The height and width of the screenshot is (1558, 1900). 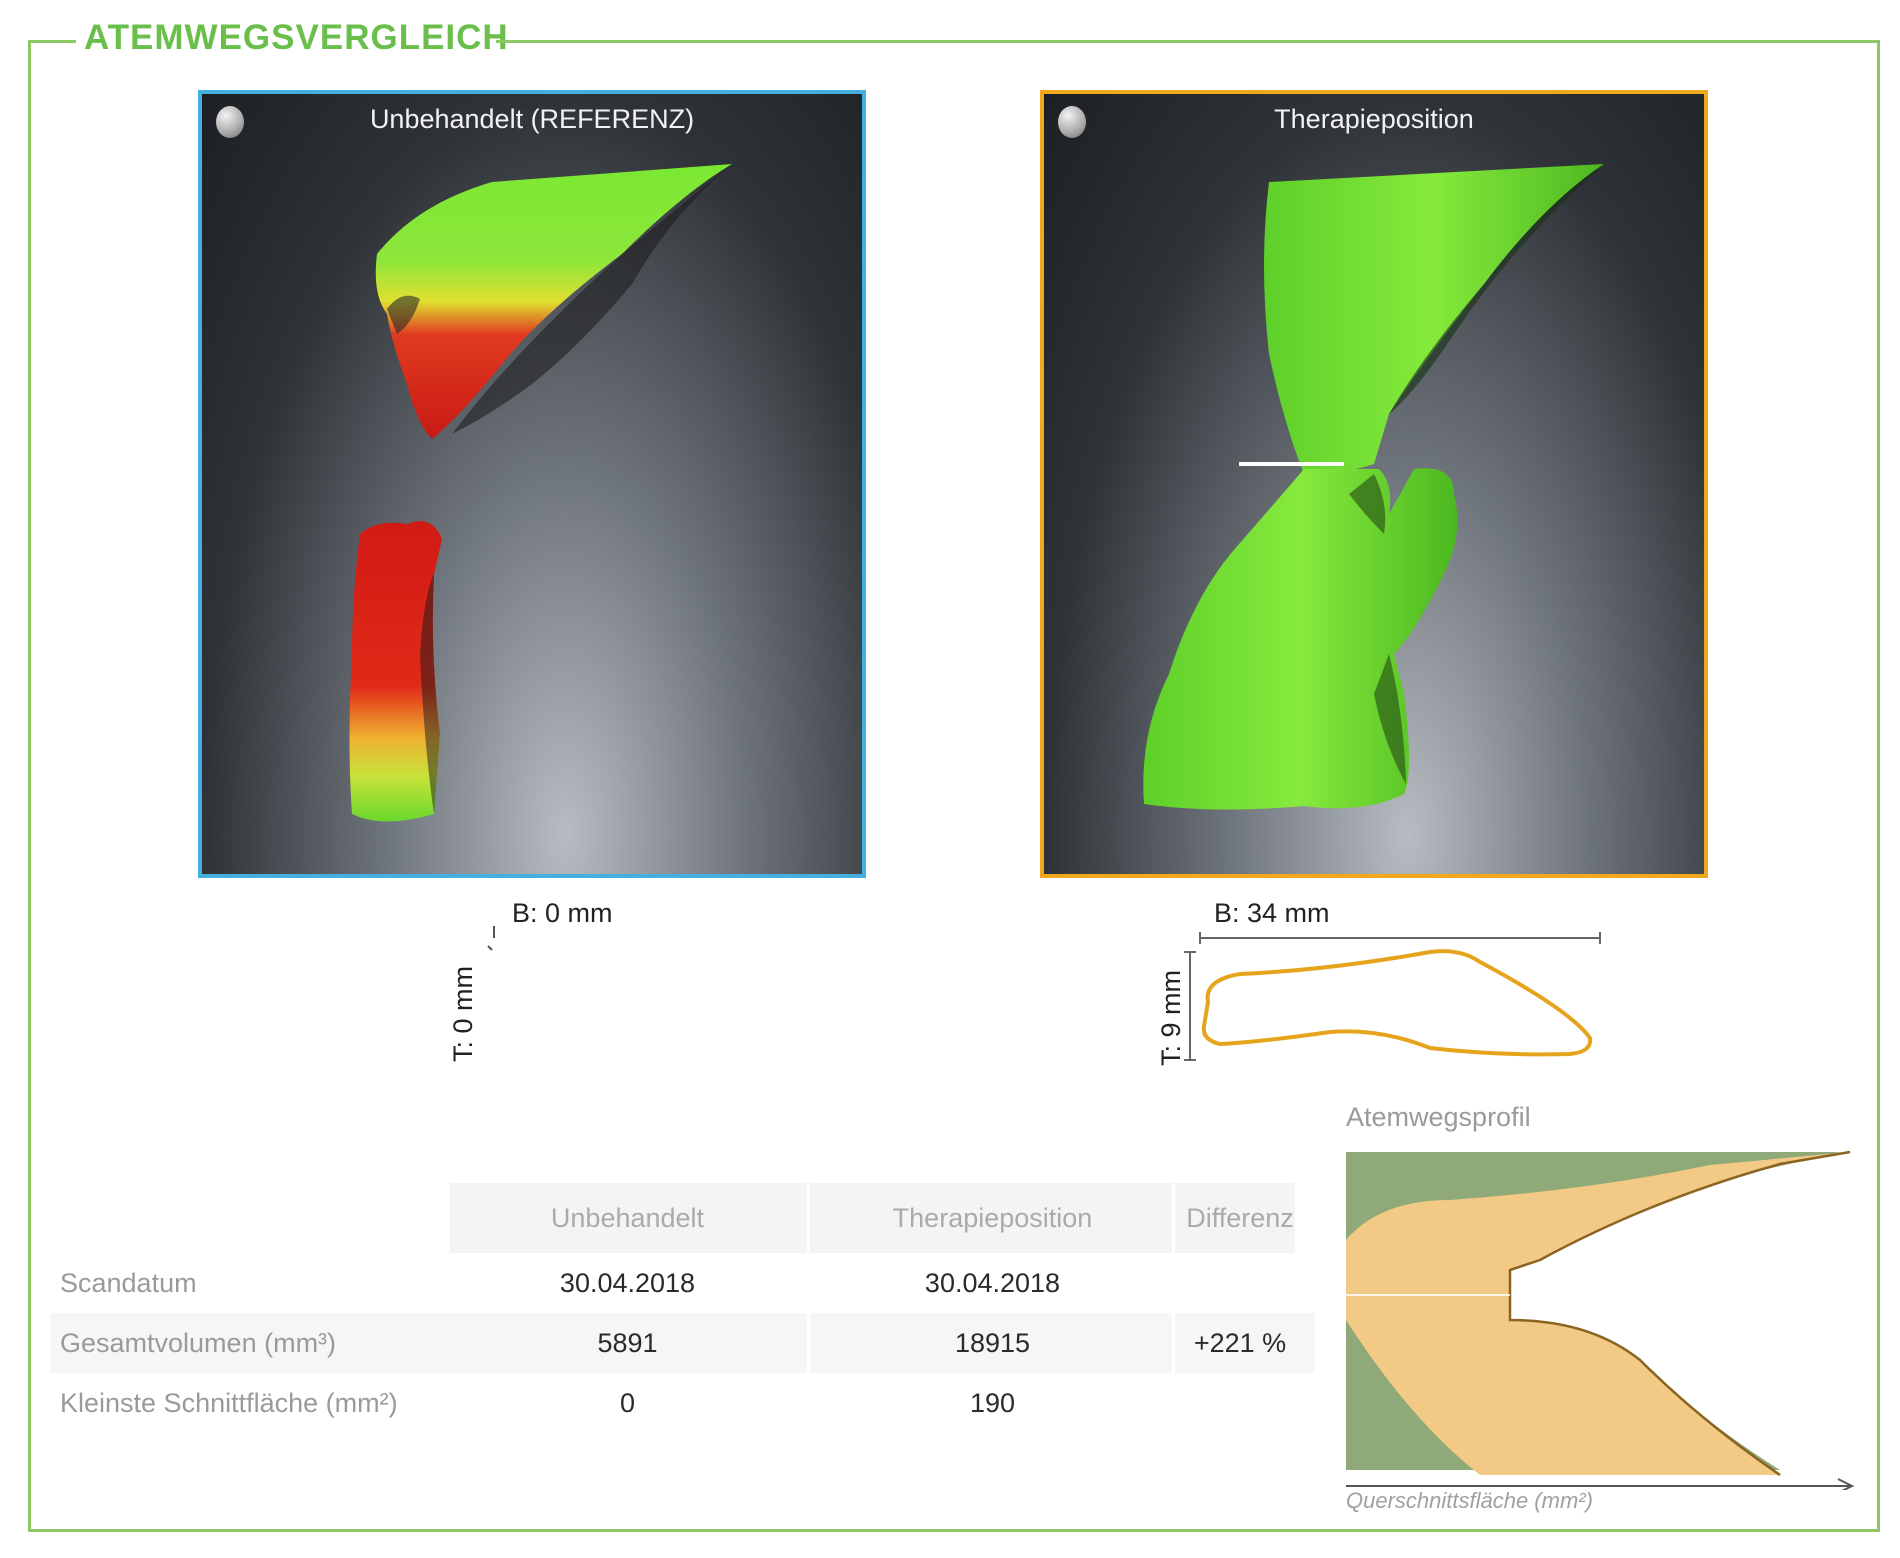 What do you see at coordinates (992, 1343) in the screenshot?
I see `cell-therapy: 18915` at bounding box center [992, 1343].